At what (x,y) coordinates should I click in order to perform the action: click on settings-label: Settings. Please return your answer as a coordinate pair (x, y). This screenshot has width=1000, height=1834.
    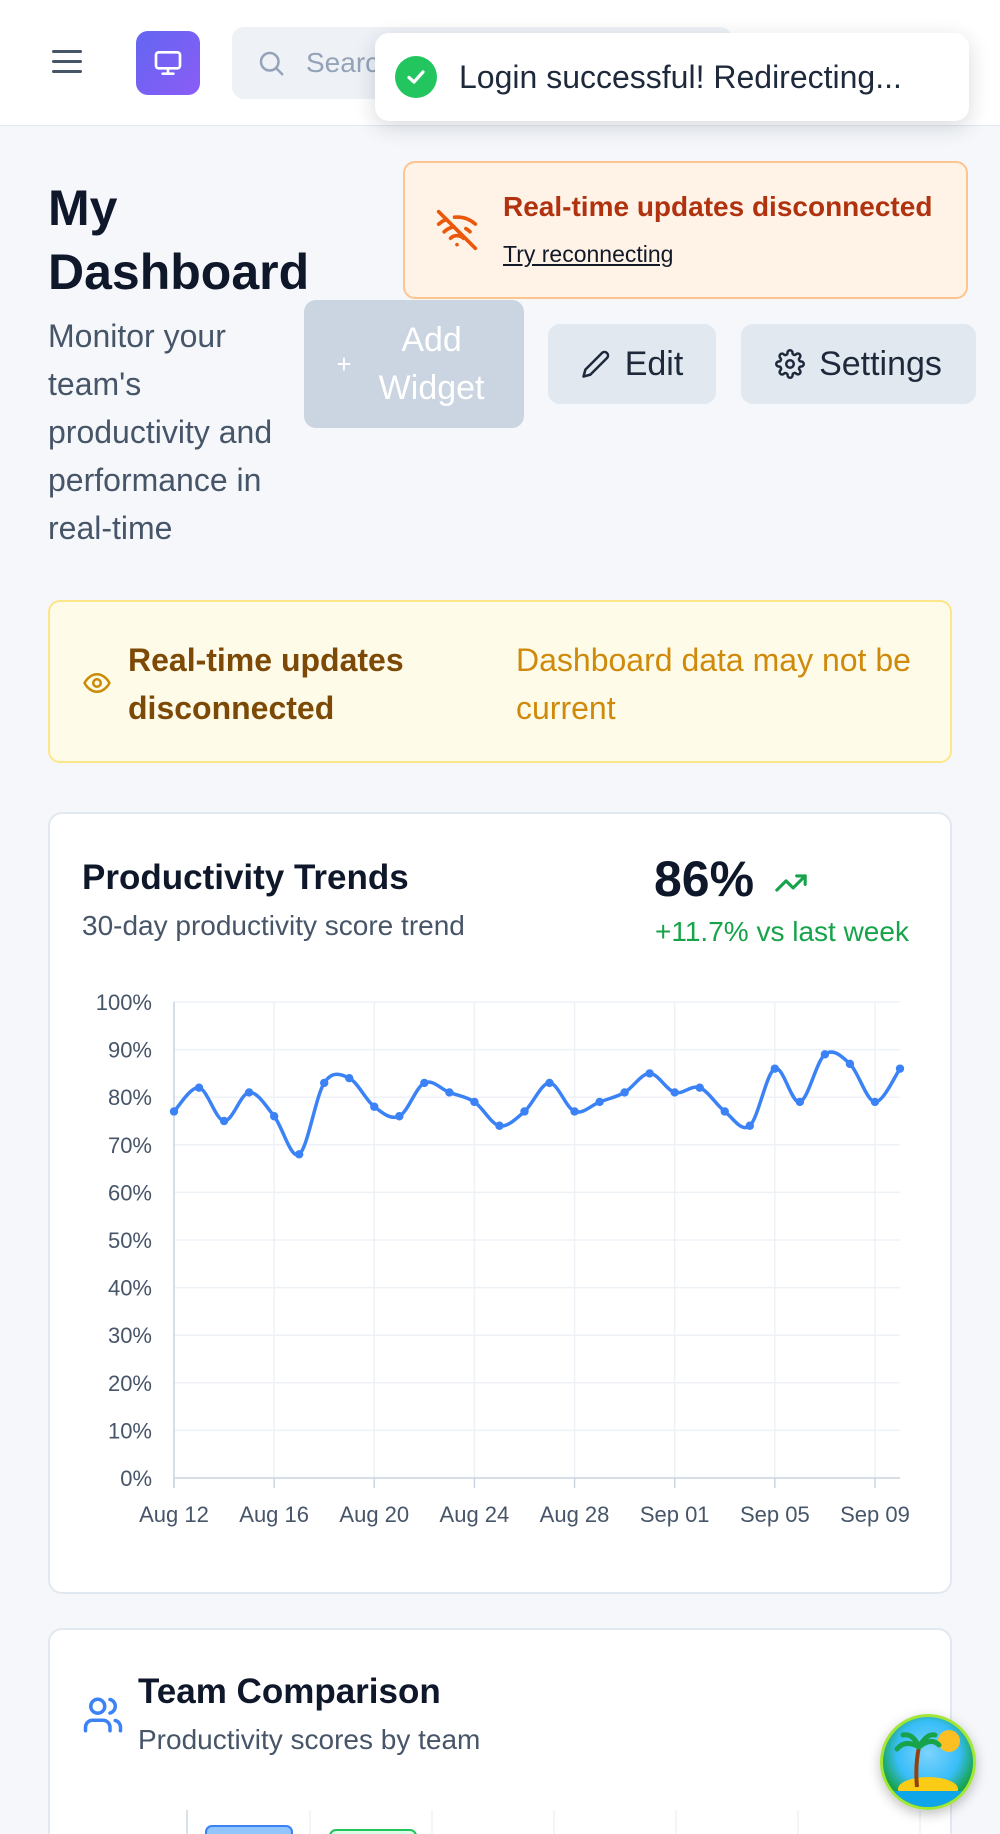
    Looking at the image, I should click on (880, 363).